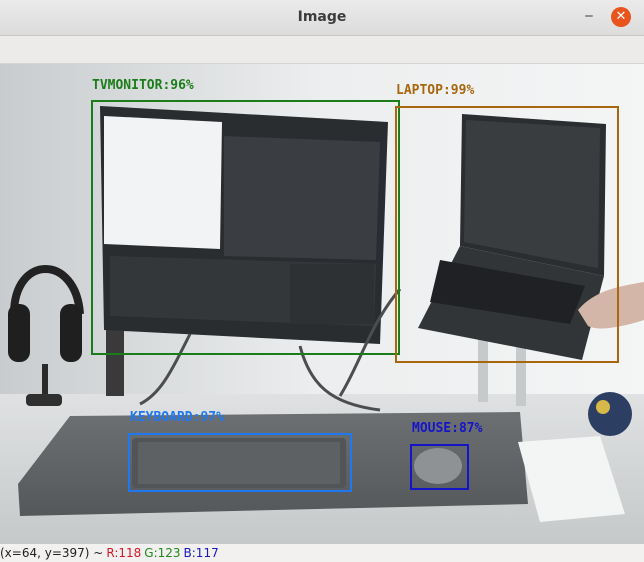  I want to click on toolbar, so click(322, 50).